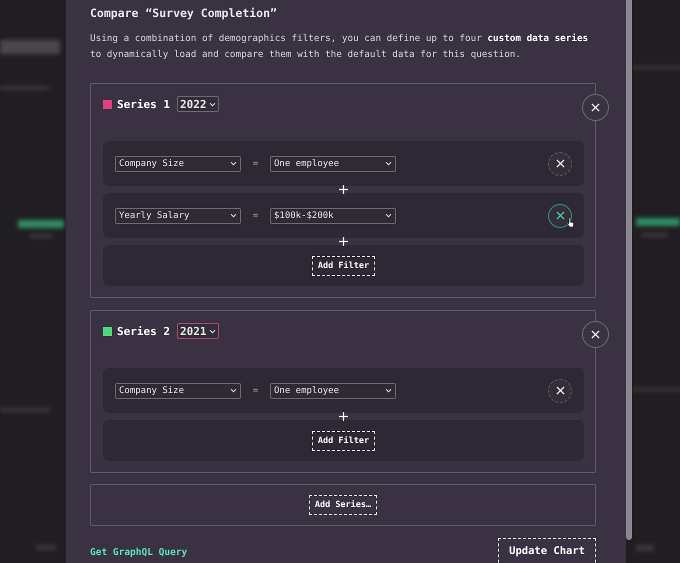 The width and height of the screenshot is (680, 563). What do you see at coordinates (184, 13) in the screenshot?
I see `dialog-title: Compare “Survey Completion”` at bounding box center [184, 13].